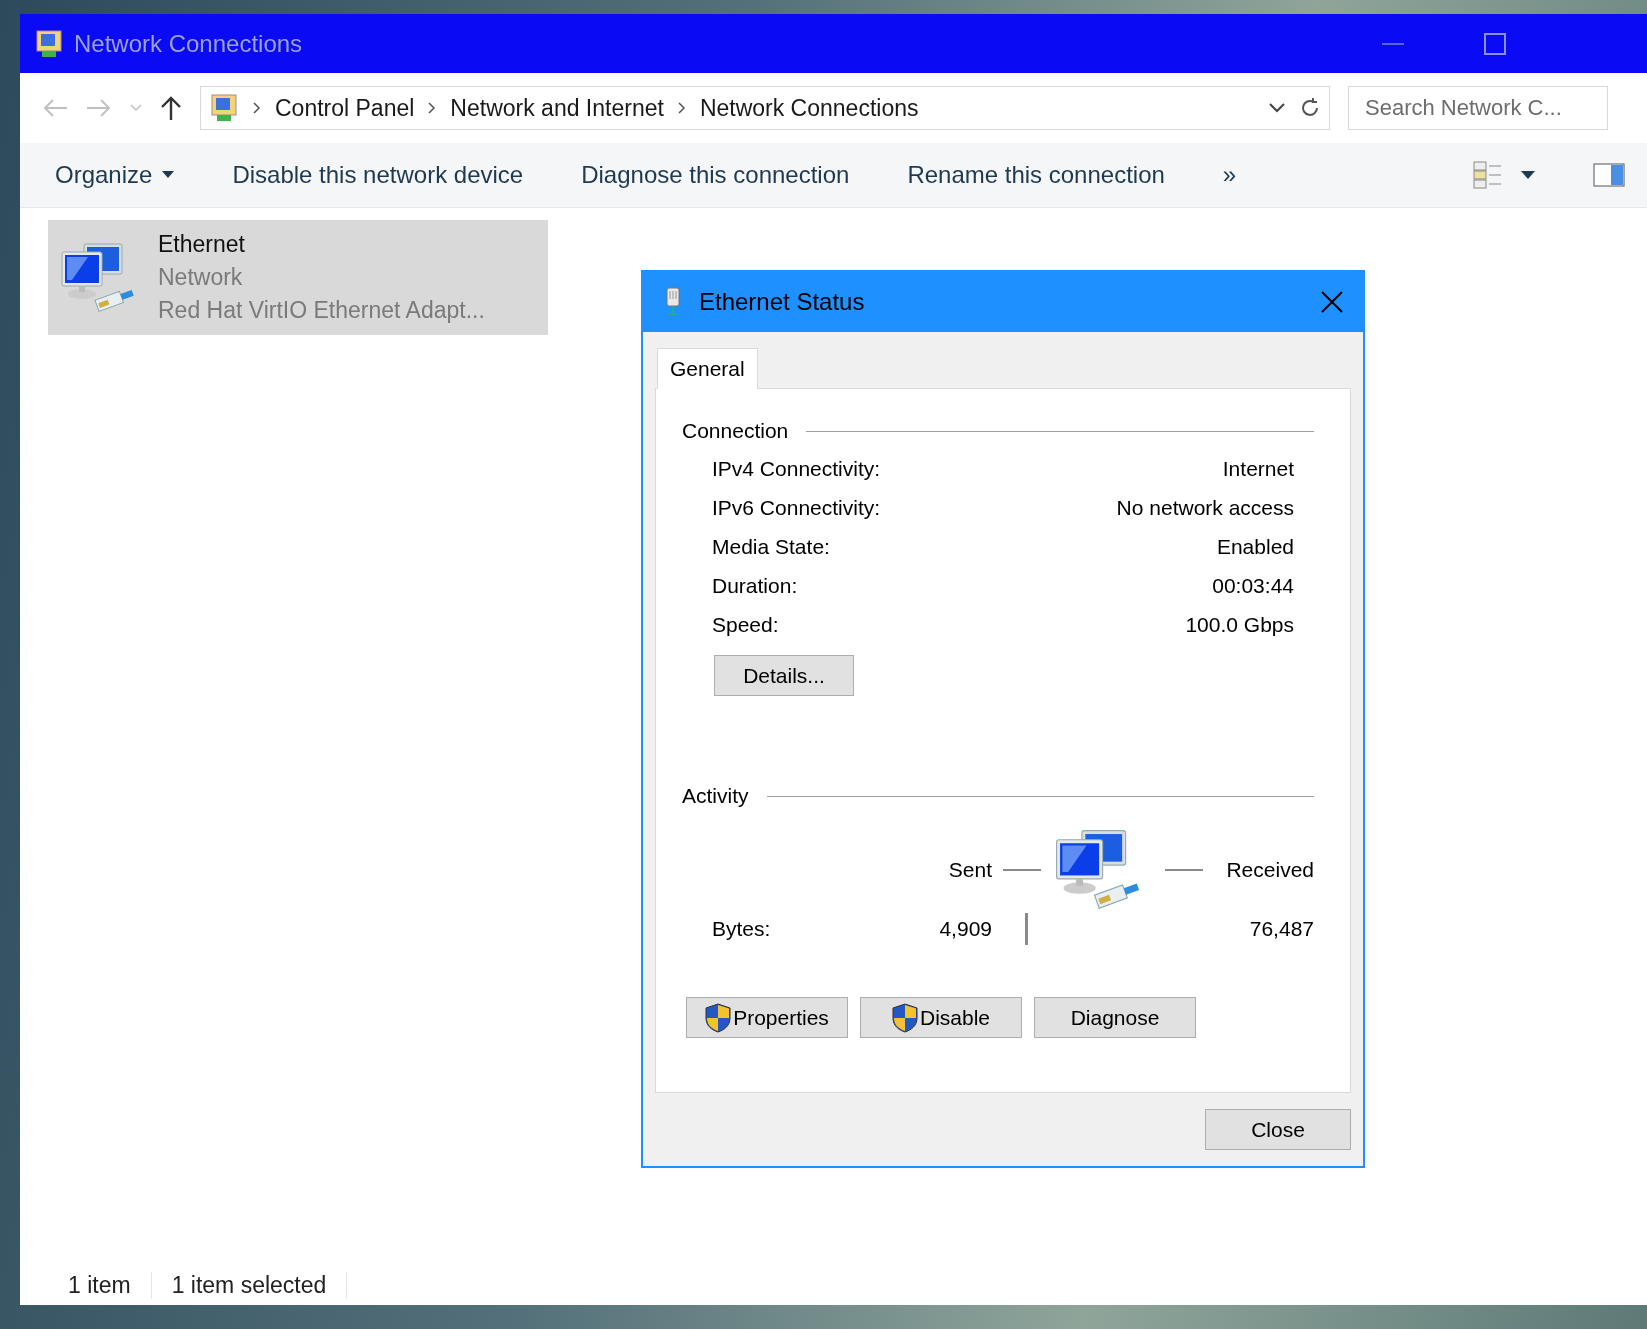  Describe the element at coordinates (965, 929) in the screenshot. I see `bytes-sent: 4,909` at that location.